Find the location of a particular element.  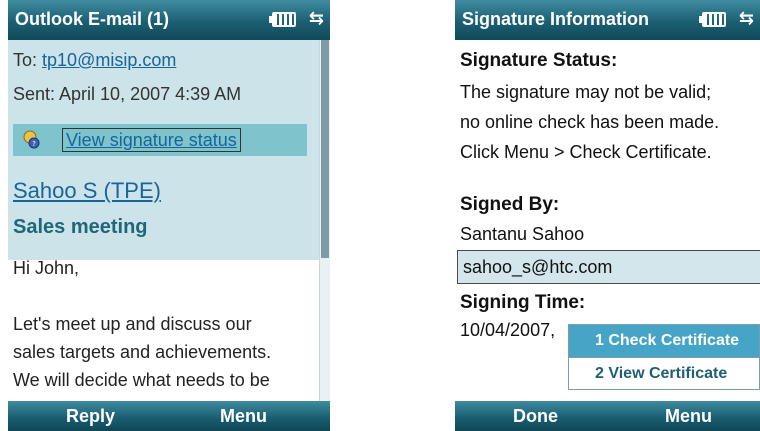

menu-item-check-certificate: 1 Check Certificate is located at coordinates (664, 341).